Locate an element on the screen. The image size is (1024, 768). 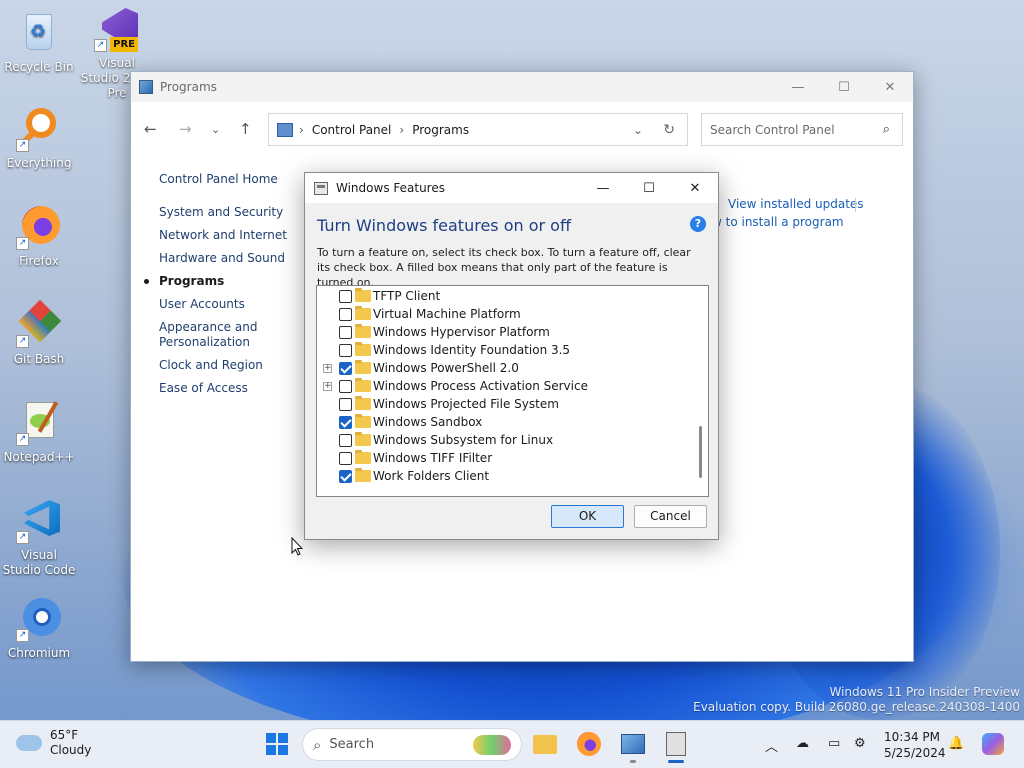
sidebar-item-control-panel-home: Control Panel Home is located at coordinates (223, 179).